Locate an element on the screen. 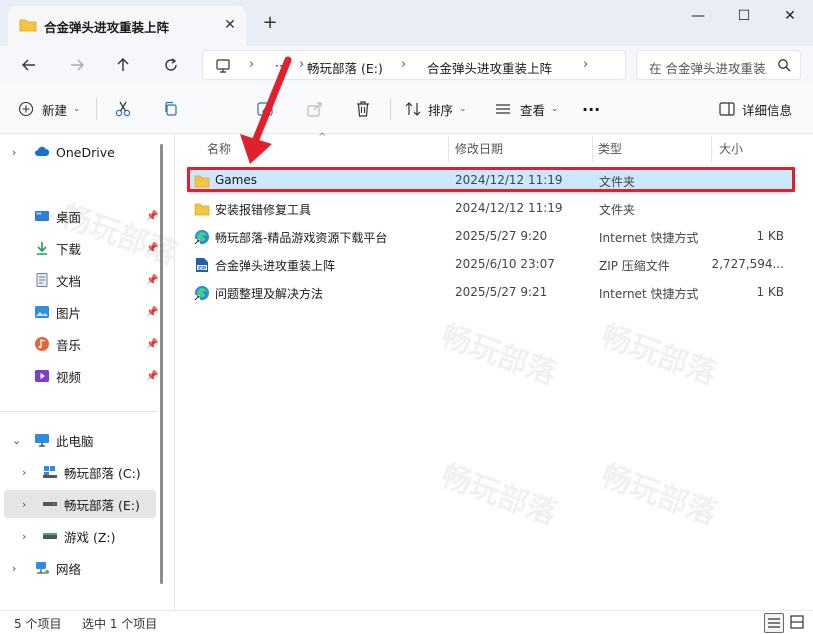 Image resolution: width=813 pixels, height=634 pixels. copy-icon is located at coordinates (171, 108).